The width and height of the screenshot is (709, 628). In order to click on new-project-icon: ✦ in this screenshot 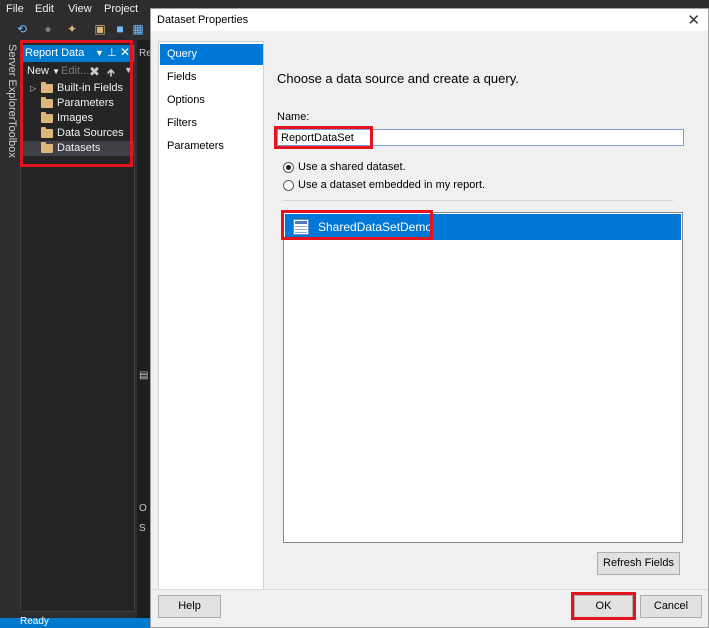, I will do `click(72, 29)`.